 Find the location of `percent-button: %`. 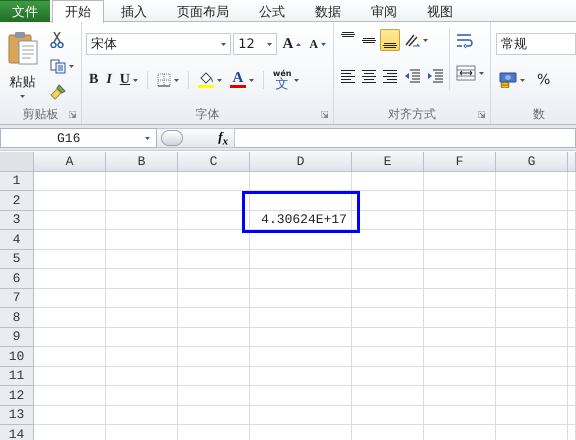

percent-button: % is located at coordinates (544, 80).